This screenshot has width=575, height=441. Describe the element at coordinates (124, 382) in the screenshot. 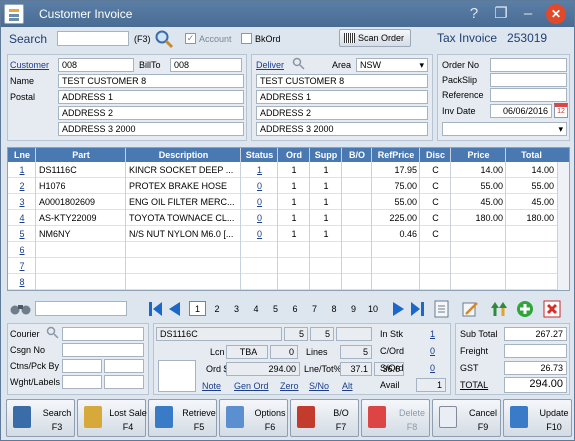

I see `labels-input` at that location.